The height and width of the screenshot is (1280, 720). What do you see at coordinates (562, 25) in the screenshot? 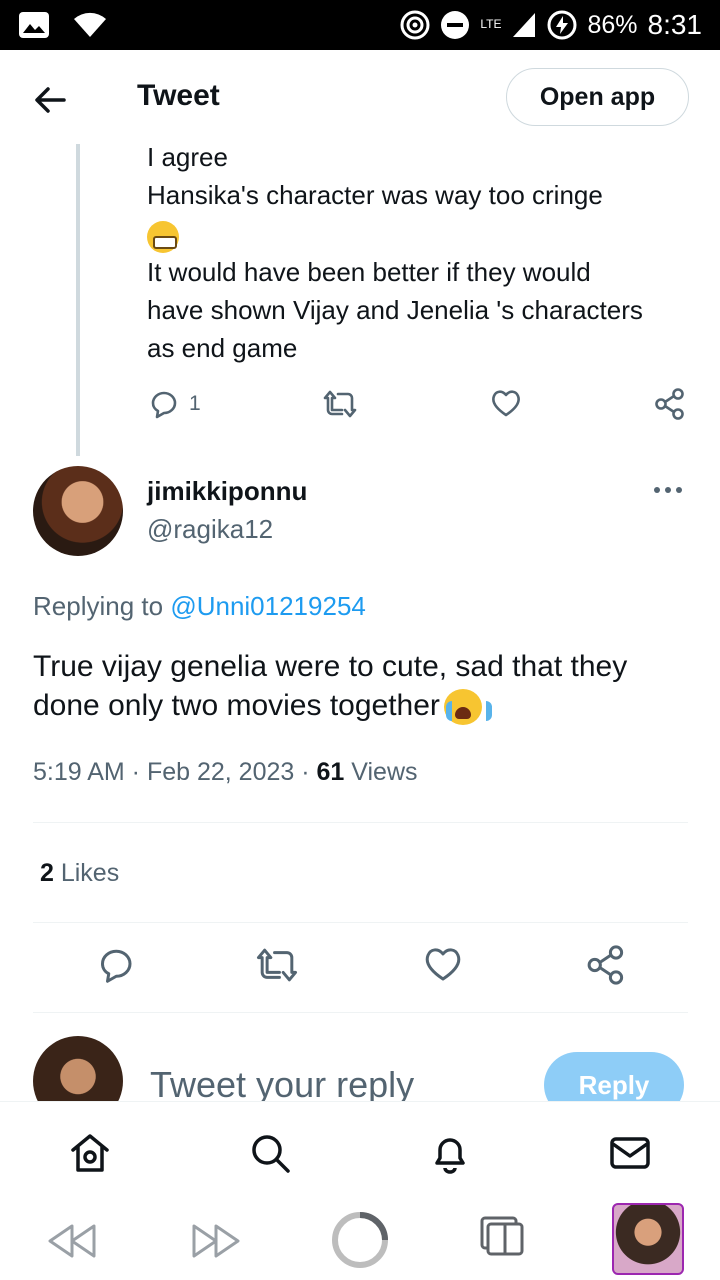
I see `battery-charging-icon` at bounding box center [562, 25].